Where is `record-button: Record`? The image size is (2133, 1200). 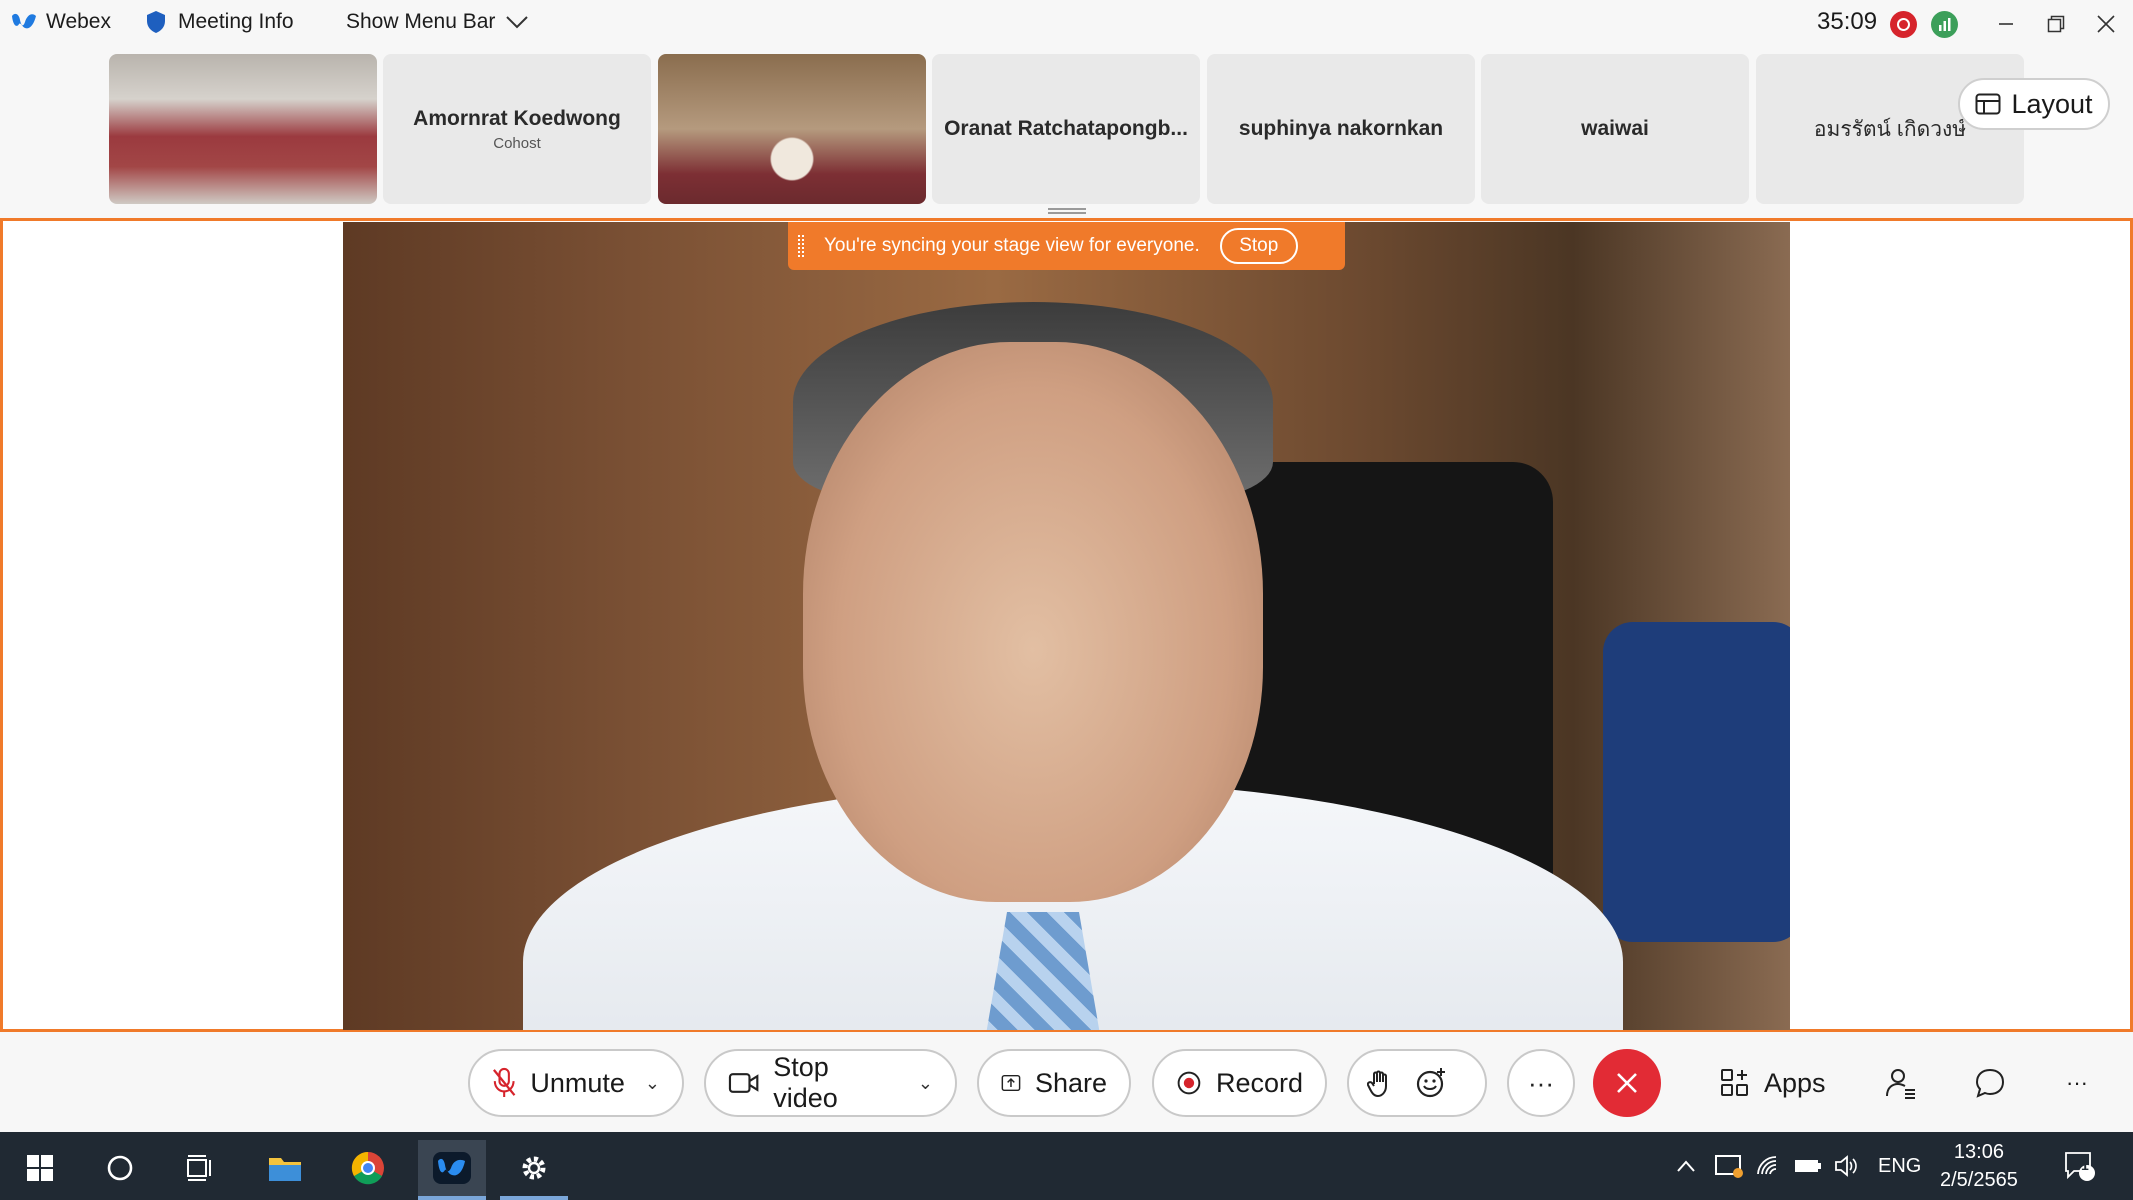
record-button: Record is located at coordinates (1239, 1083).